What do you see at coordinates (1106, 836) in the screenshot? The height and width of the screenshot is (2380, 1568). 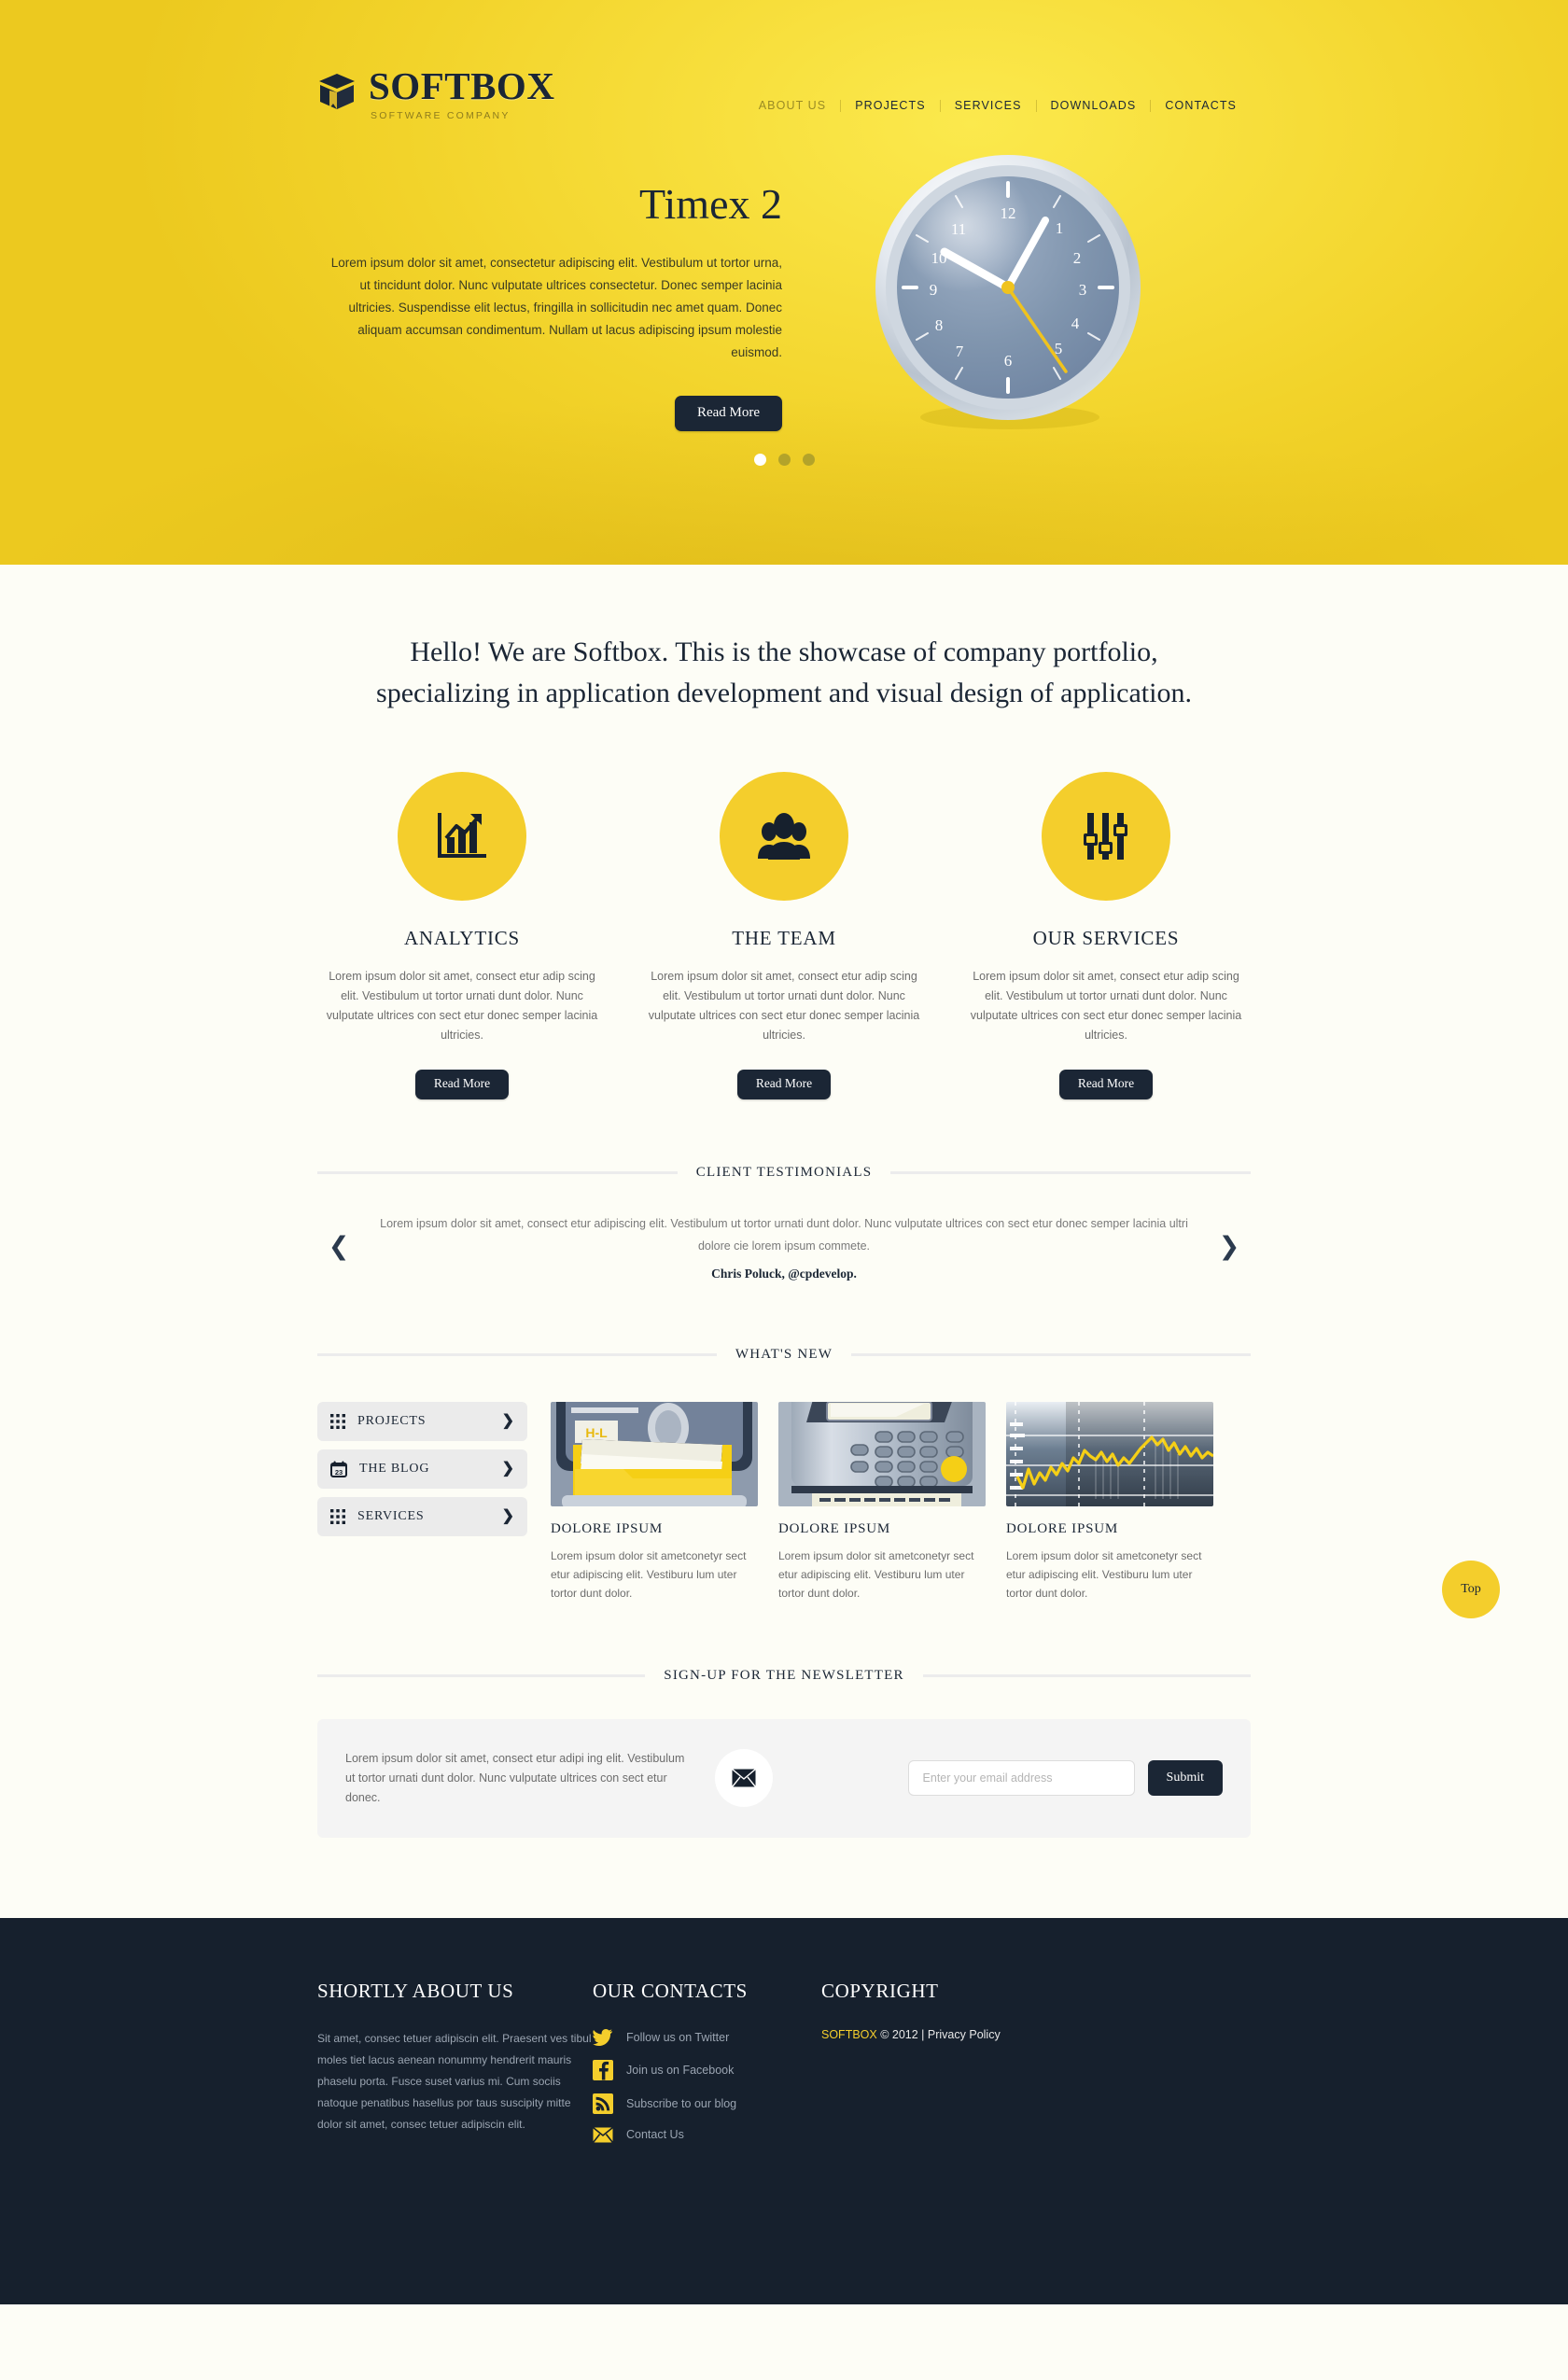 I see `sliders-equalizer-icon` at bounding box center [1106, 836].